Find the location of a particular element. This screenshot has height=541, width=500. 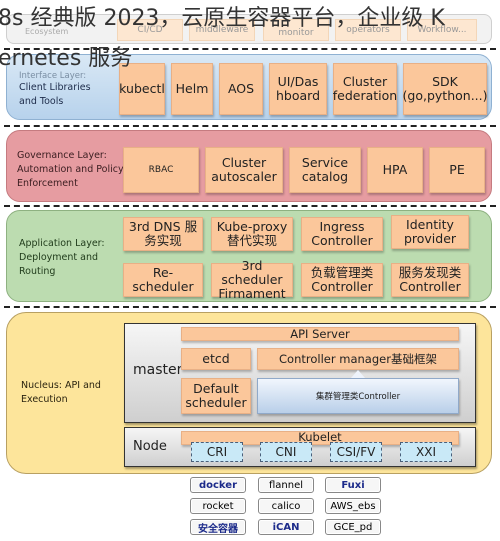

application-item: Ingress Controller is located at coordinates (342, 234).